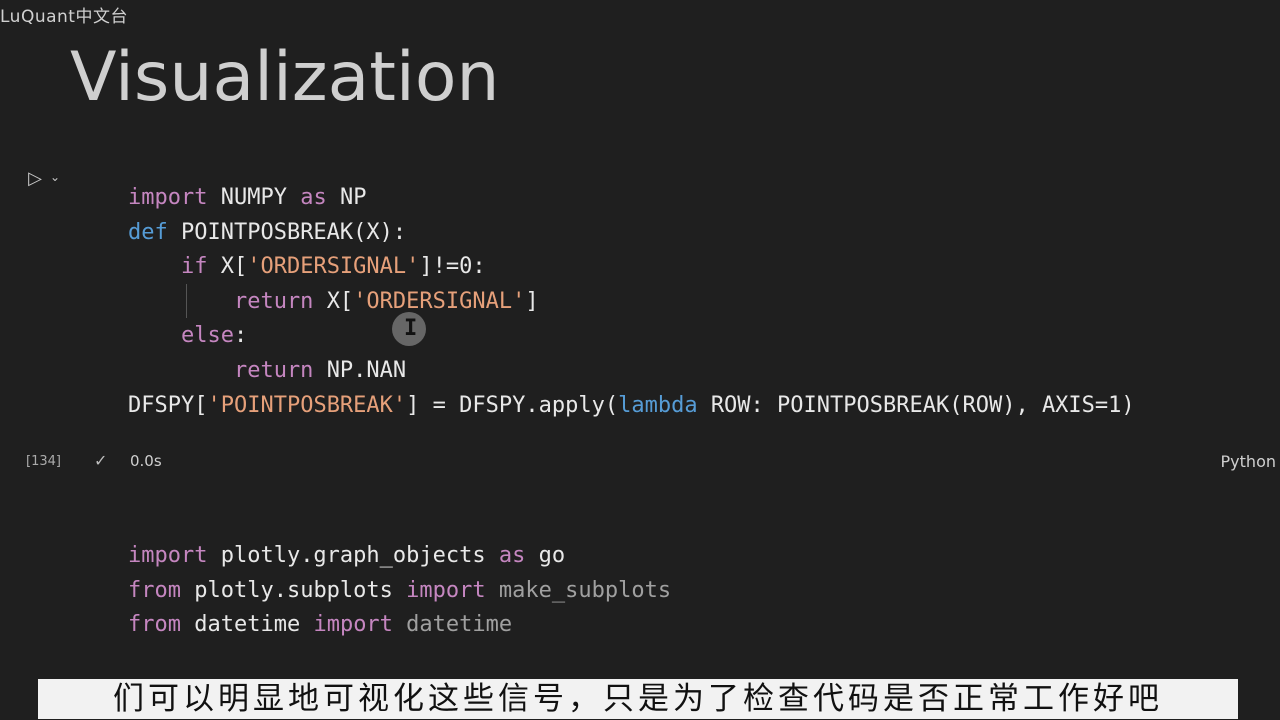  I want to click on code-token: 'POINTPOSBREAK', so click(307, 405).